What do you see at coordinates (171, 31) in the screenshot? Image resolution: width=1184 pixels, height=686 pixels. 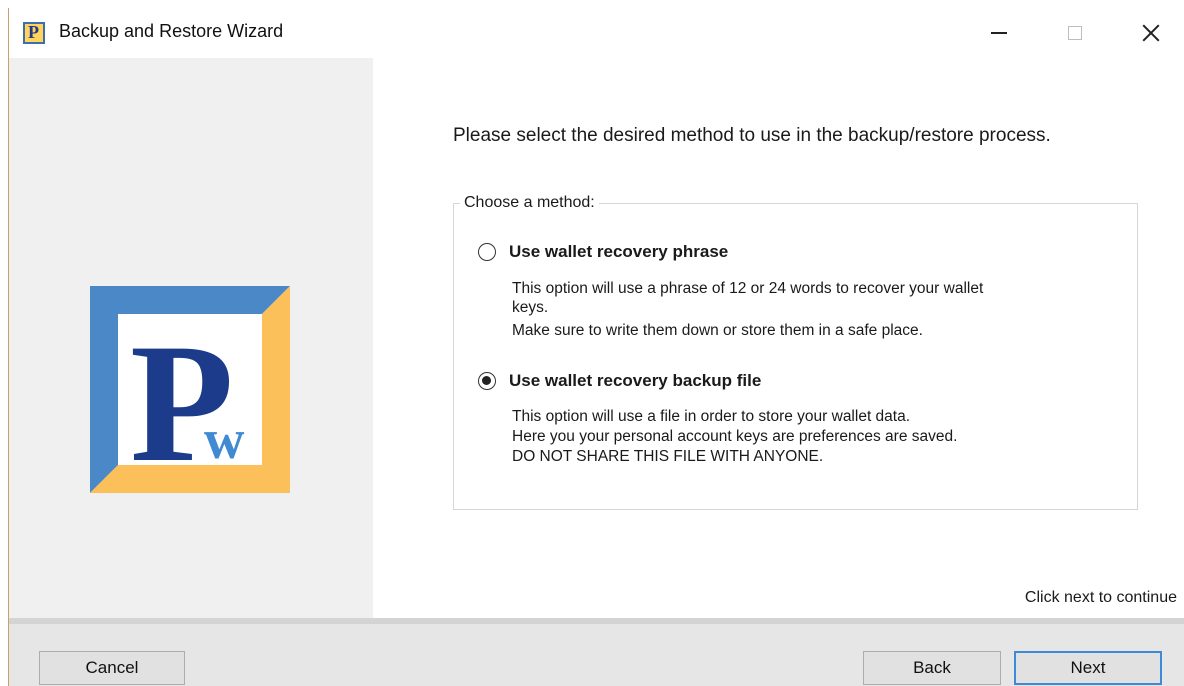 I see `window-title: Backup and Restore Wizard` at bounding box center [171, 31].